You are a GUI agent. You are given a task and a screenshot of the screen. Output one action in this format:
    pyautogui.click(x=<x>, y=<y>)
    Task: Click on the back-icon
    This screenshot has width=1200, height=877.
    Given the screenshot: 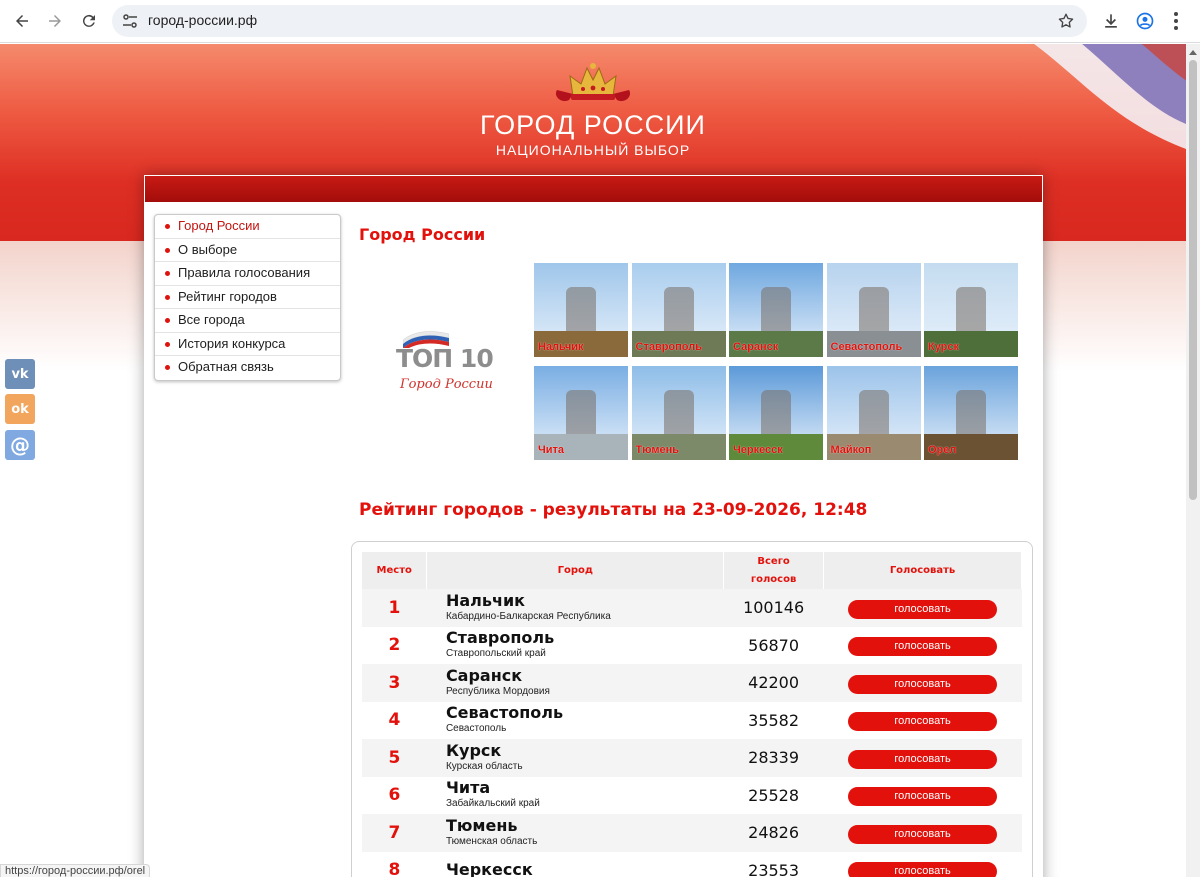 What is the action you would take?
    pyautogui.click(x=22, y=21)
    